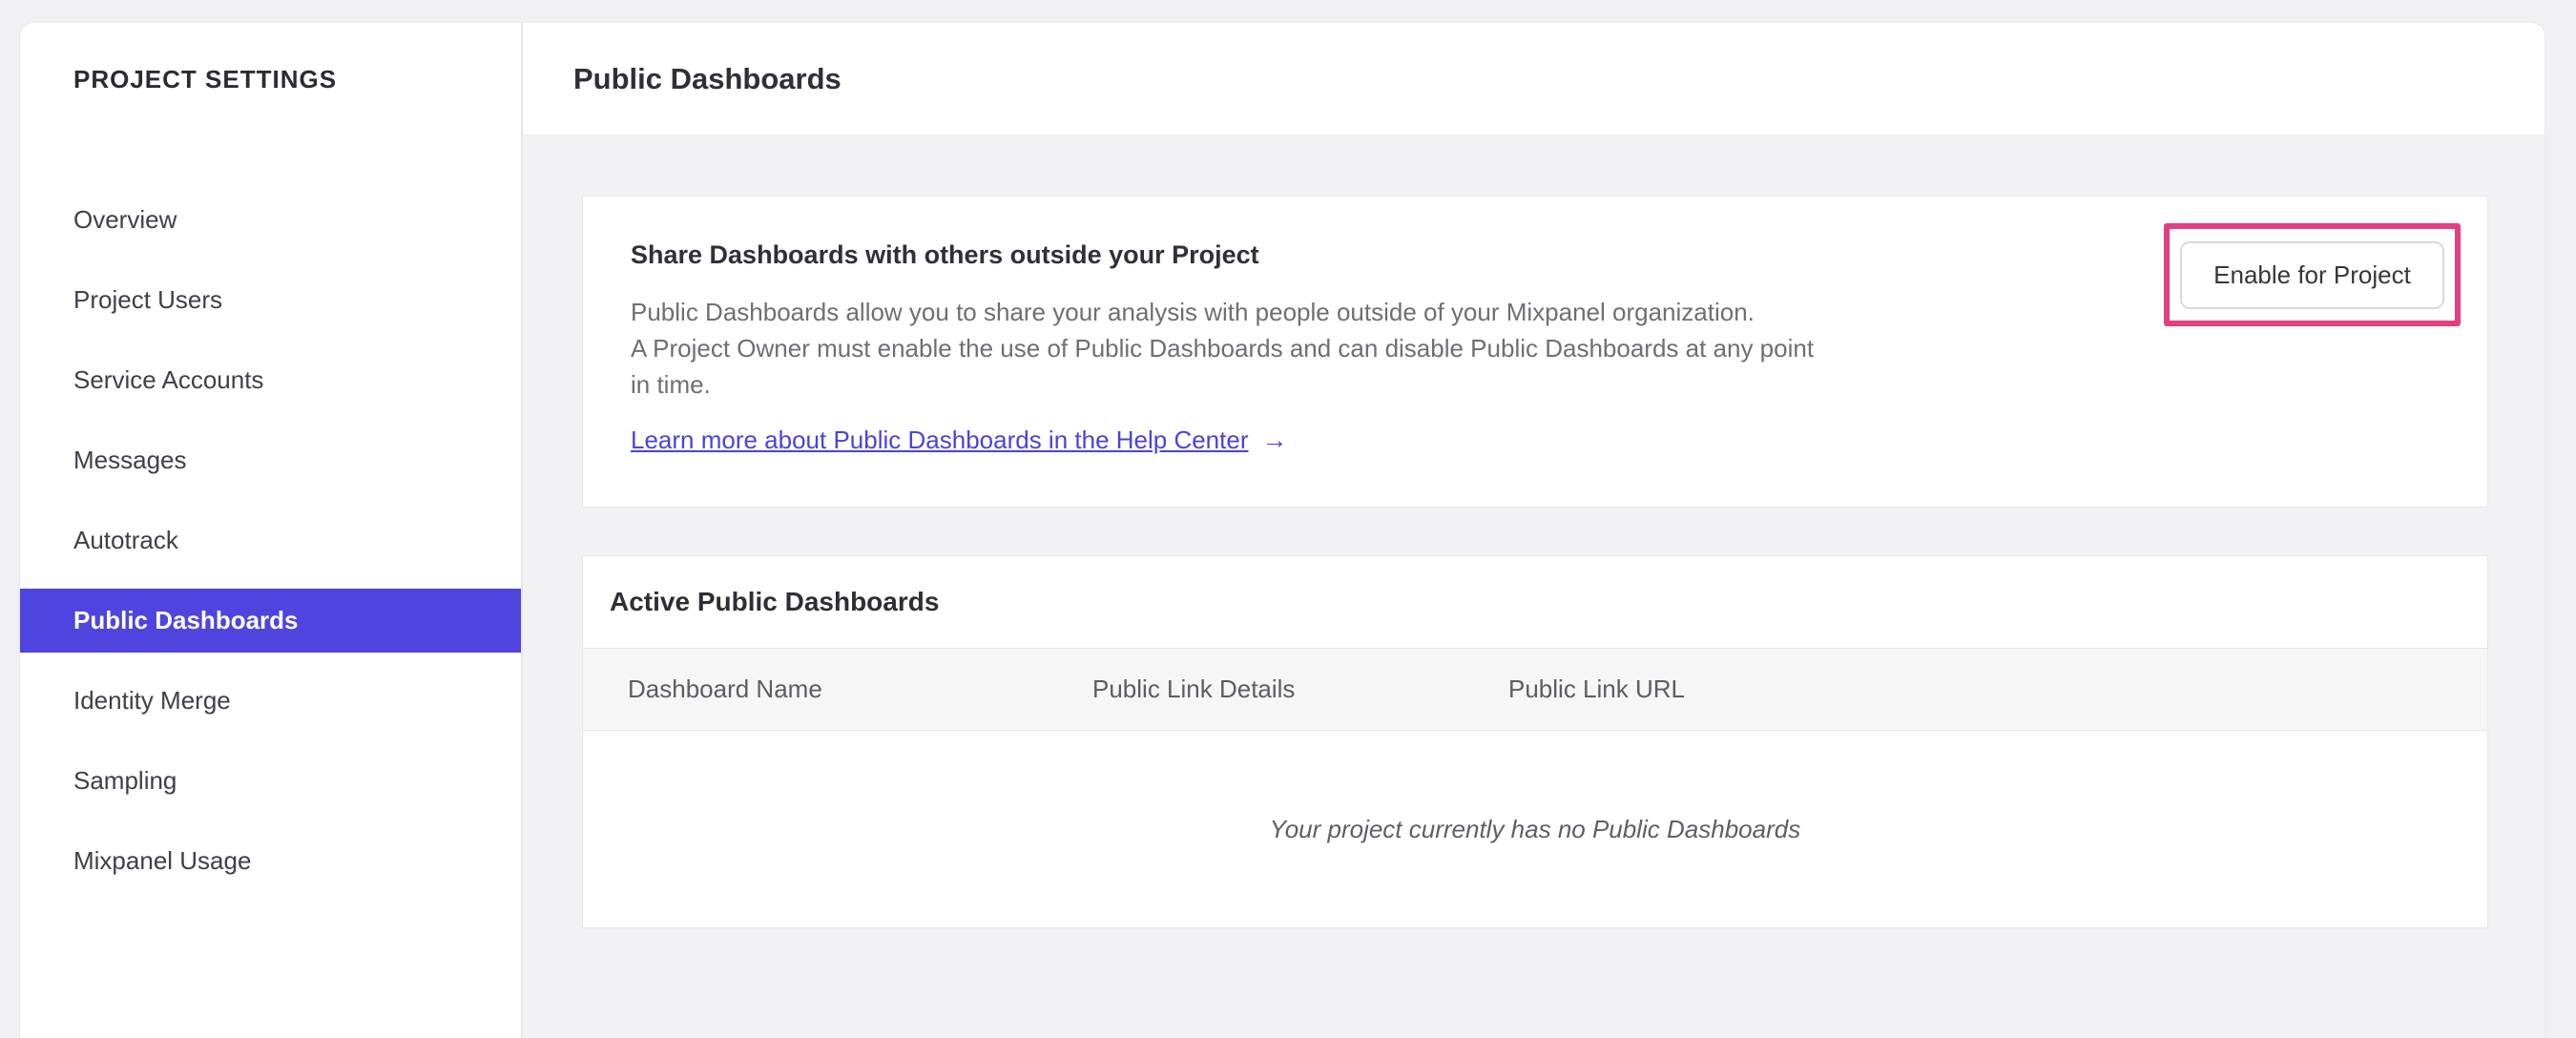 Image resolution: width=2576 pixels, height=1038 pixels. I want to click on sidebar-item-autotrack: Autotrack, so click(270, 540).